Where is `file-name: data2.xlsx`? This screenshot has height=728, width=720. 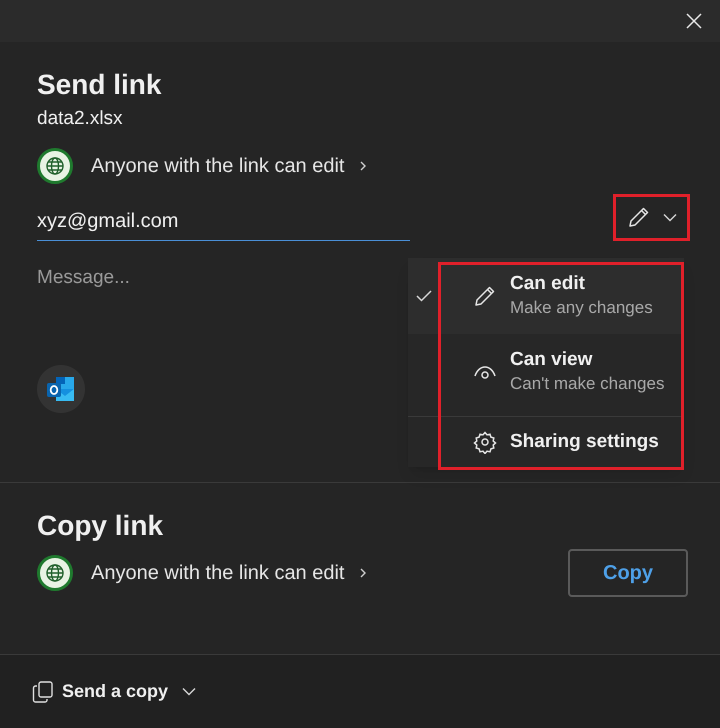
file-name: data2.xlsx is located at coordinates (80, 119).